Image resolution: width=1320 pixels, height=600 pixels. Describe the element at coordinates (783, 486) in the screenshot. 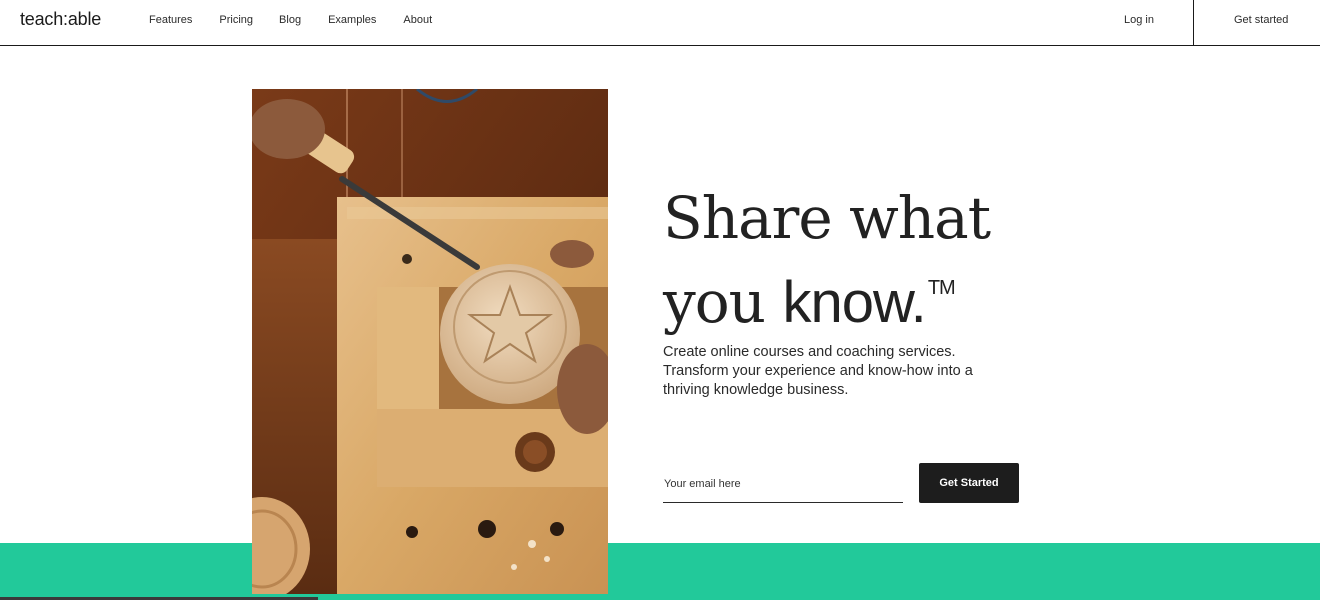

I see `email-input` at that location.